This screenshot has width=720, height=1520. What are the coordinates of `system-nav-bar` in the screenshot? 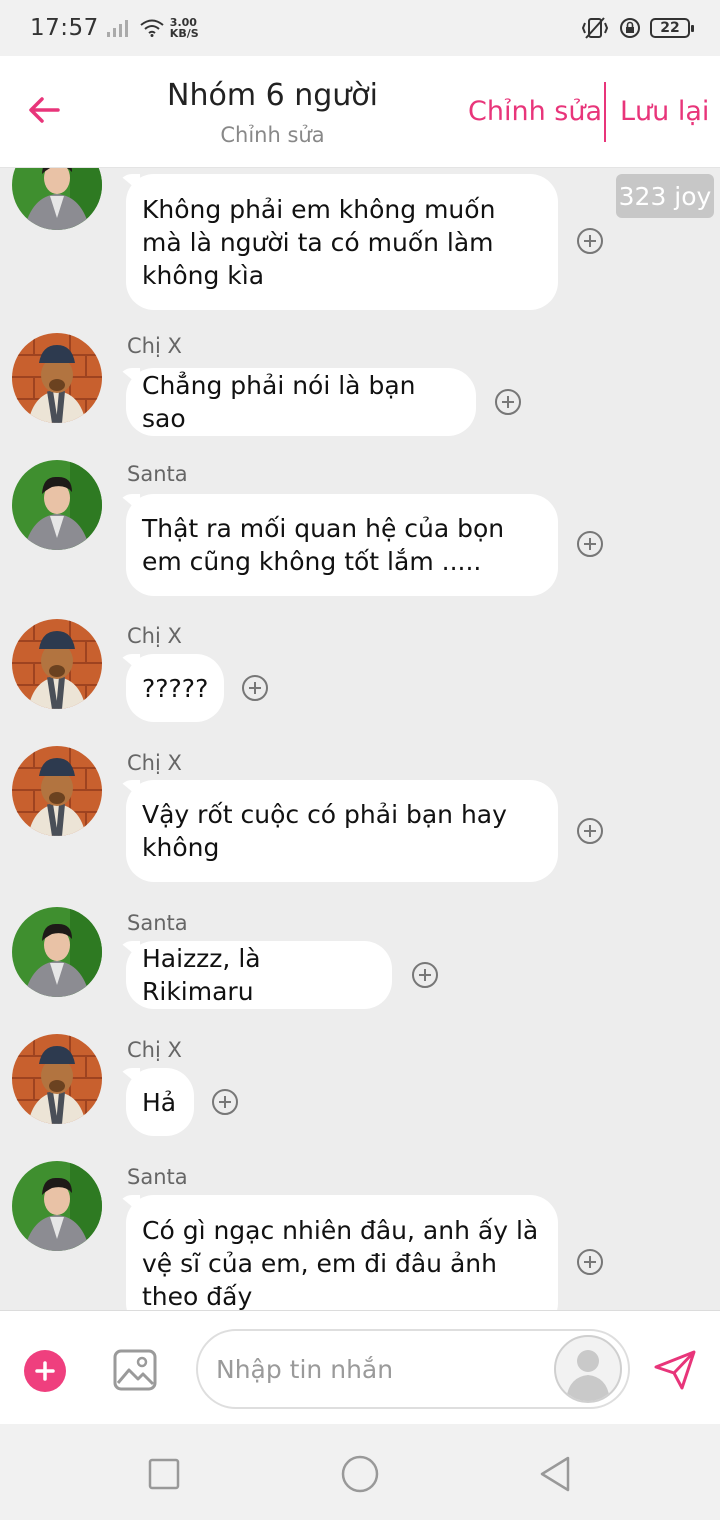 It's located at (360, 1472).